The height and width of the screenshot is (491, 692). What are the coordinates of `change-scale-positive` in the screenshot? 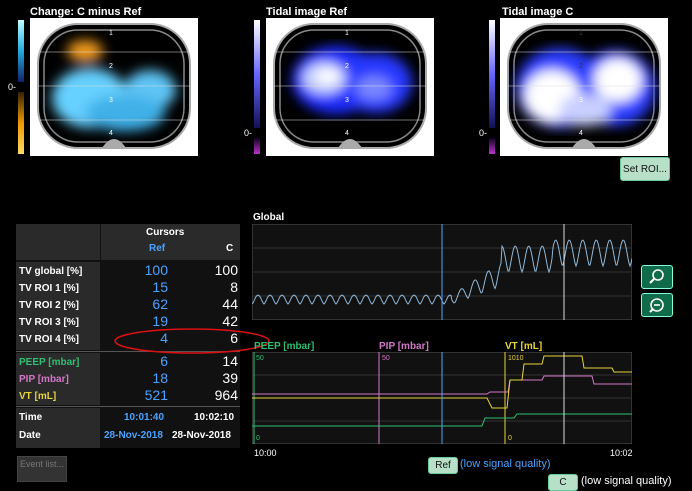 It's located at (21, 51).